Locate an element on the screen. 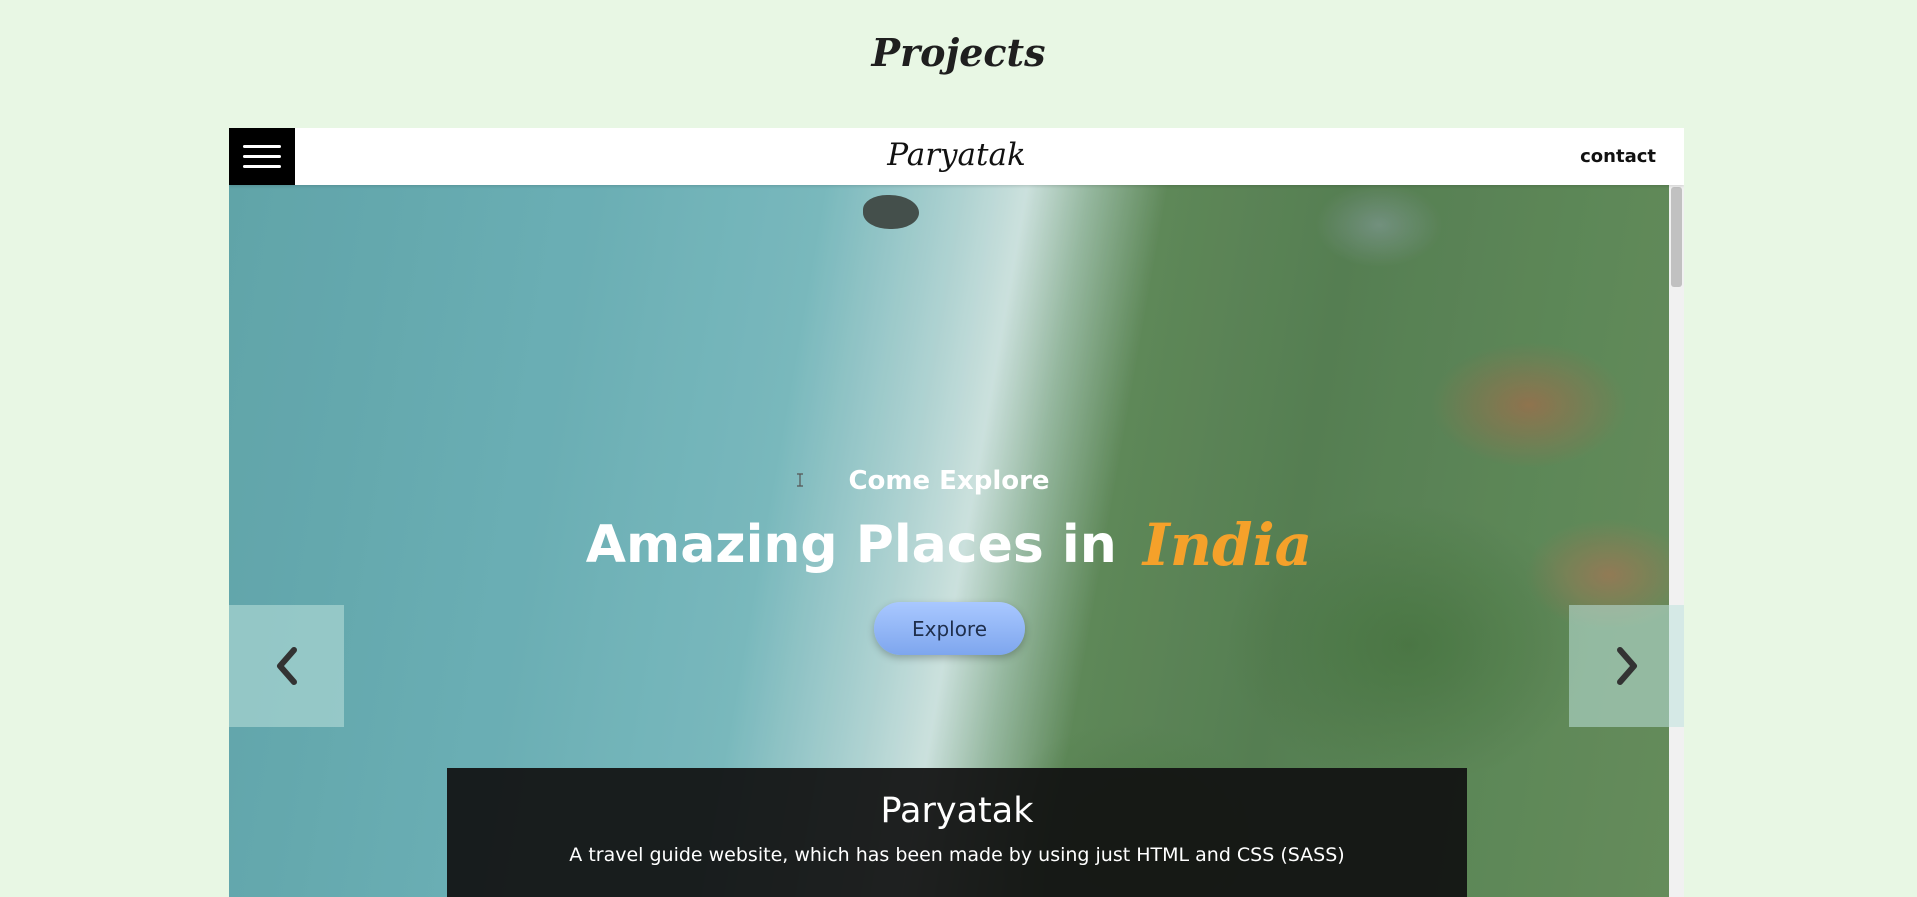 The image size is (1917, 897). hero-headline: Amazing Places in India is located at coordinates (949, 545).